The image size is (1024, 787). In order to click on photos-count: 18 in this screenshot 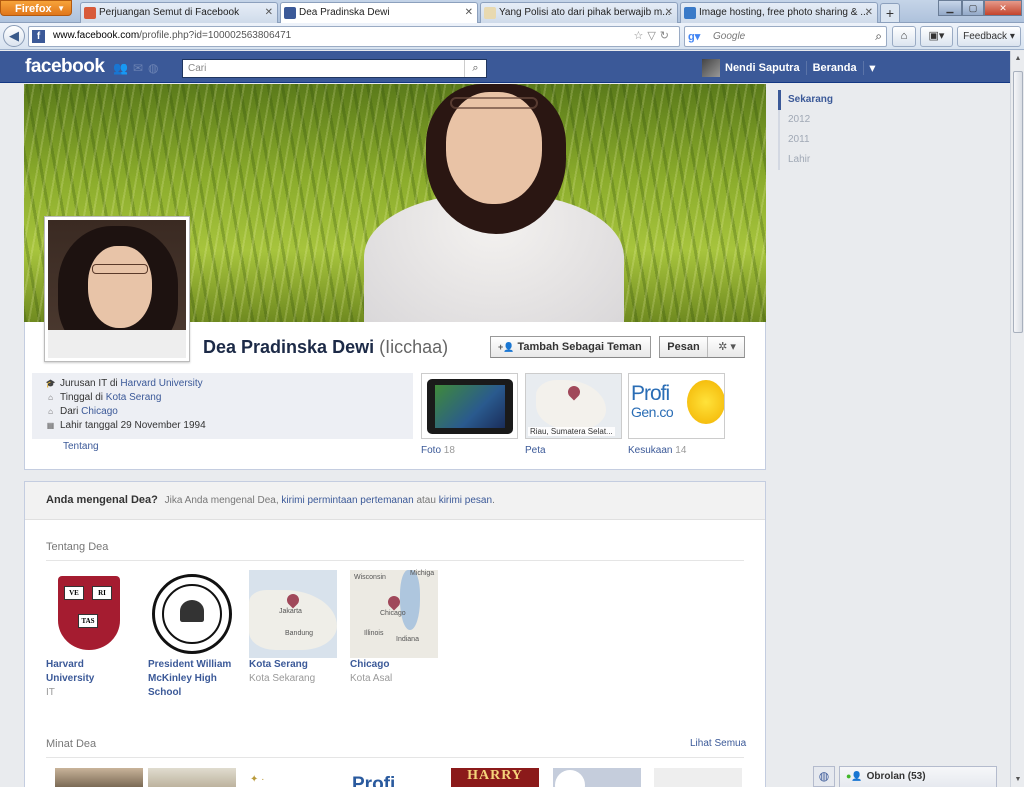, I will do `click(449, 450)`.